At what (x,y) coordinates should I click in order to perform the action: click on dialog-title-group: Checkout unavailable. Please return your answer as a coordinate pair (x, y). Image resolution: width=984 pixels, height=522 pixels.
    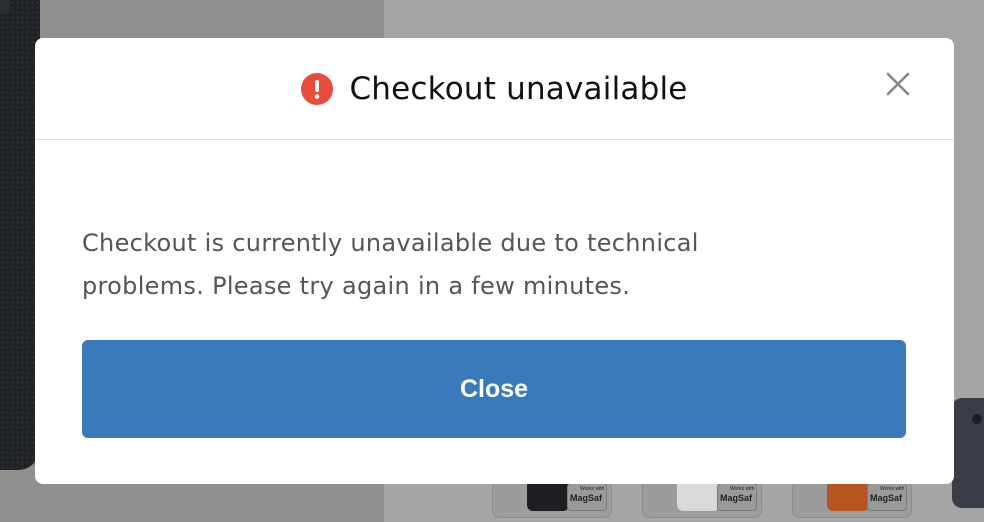
    Looking at the image, I should click on (494, 89).